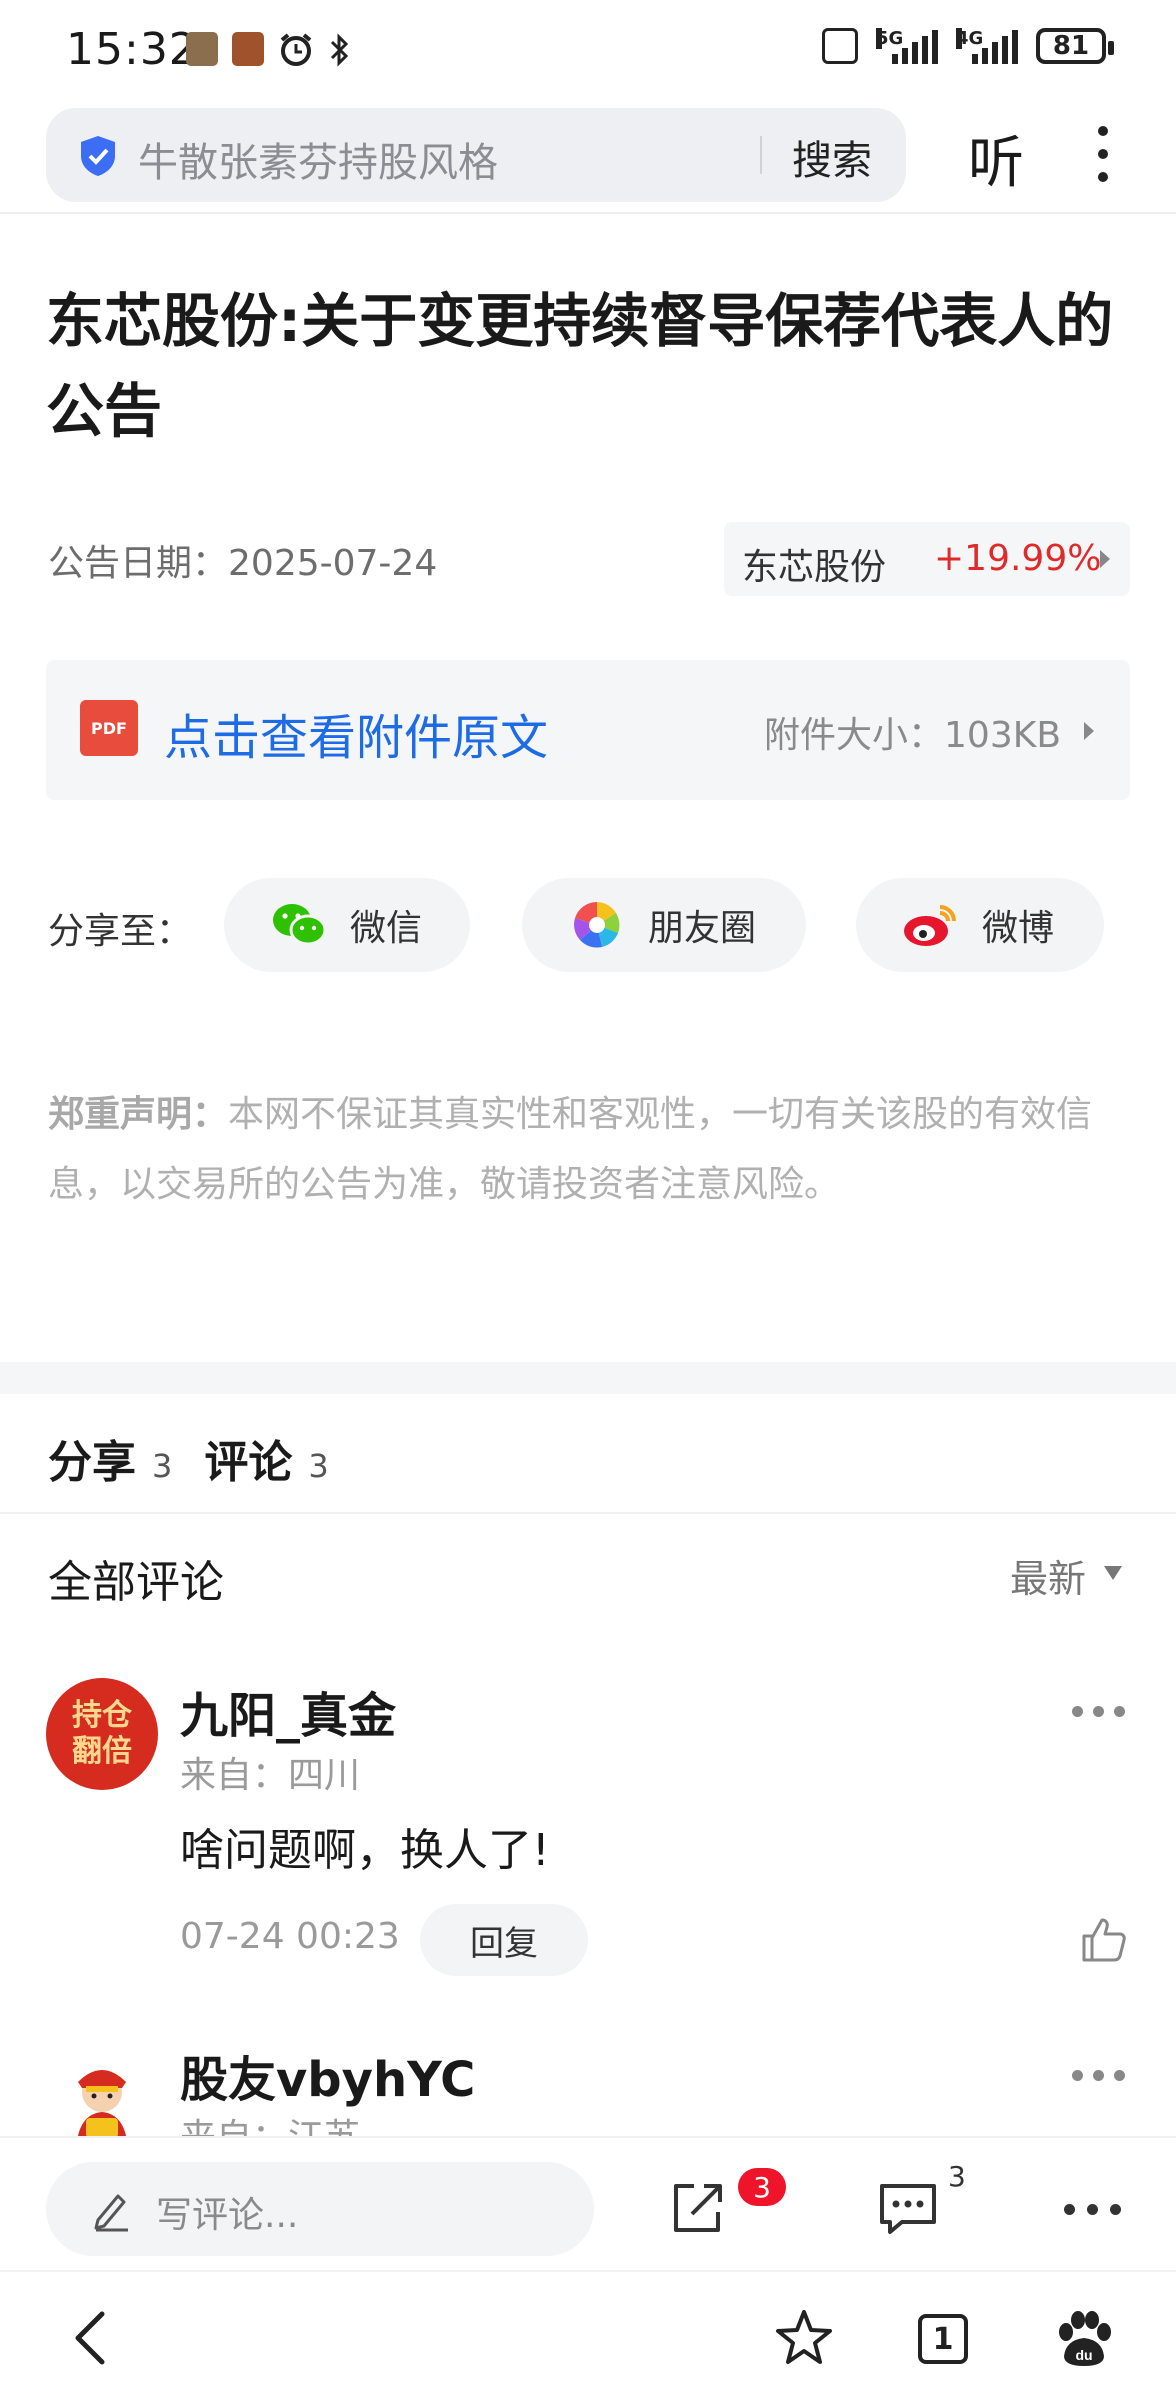 This screenshot has height=2400, width=1176. Describe the element at coordinates (270, 1775) in the screenshot. I see `comment-location: 来自：四川` at that location.